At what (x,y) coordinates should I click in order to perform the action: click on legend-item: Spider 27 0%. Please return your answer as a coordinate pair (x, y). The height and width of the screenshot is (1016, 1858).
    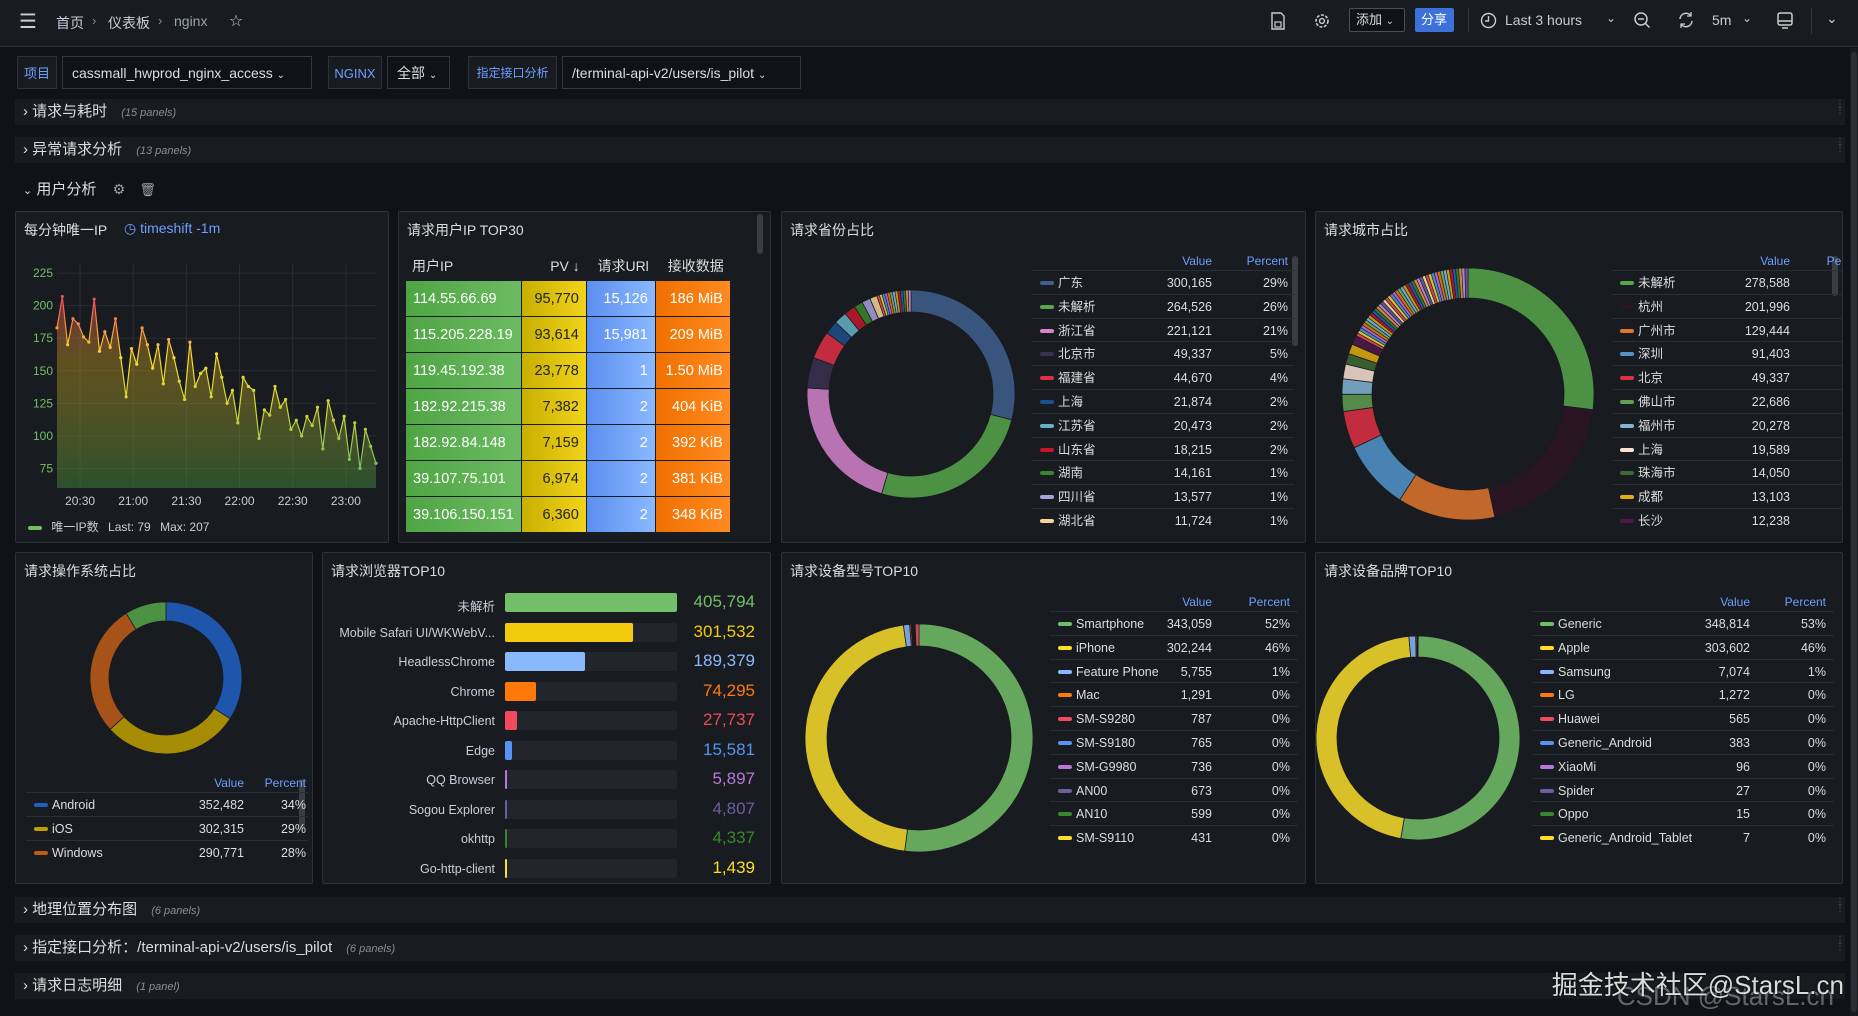
    Looking at the image, I should click on (1683, 789).